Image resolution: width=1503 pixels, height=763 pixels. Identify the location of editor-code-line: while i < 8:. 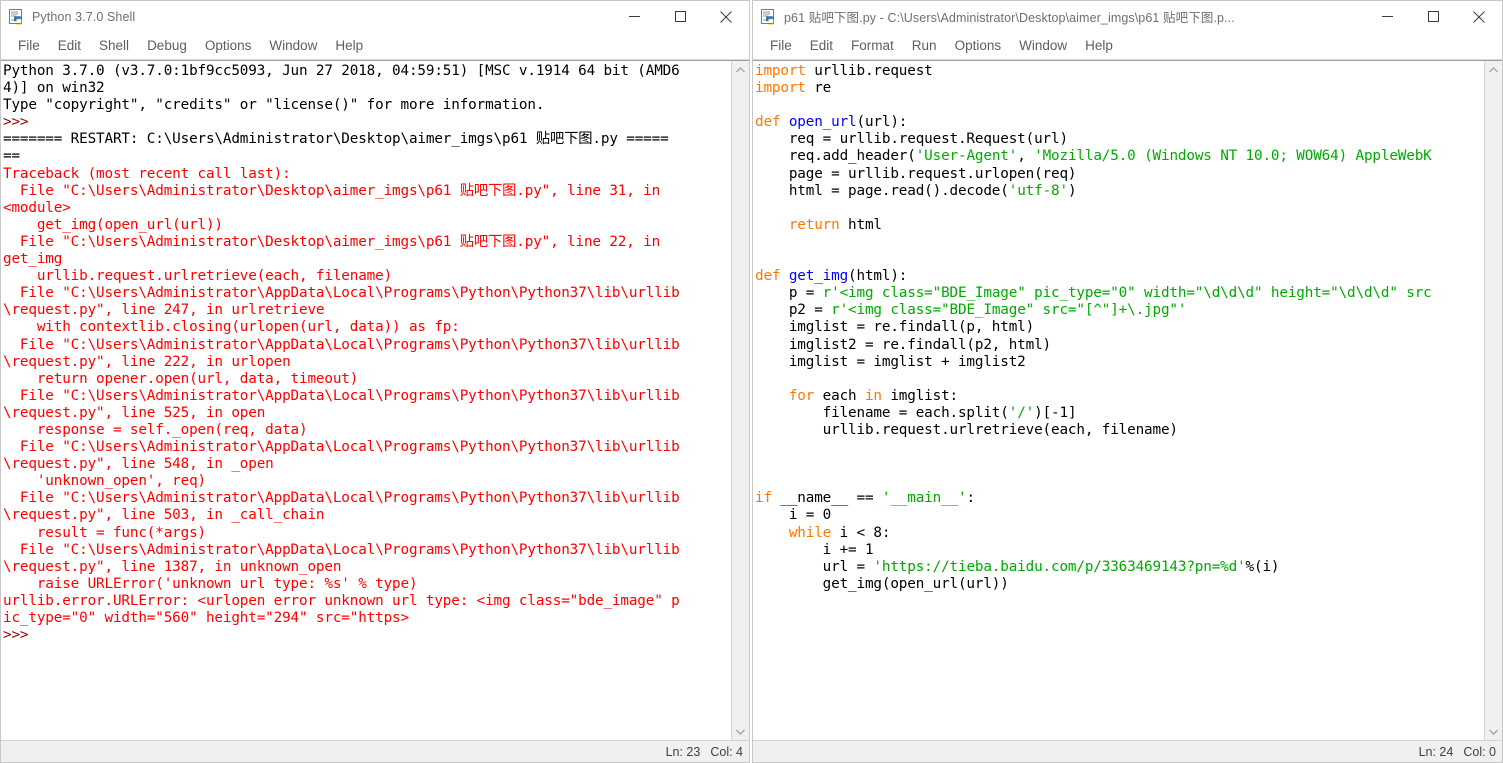
(1119, 533).